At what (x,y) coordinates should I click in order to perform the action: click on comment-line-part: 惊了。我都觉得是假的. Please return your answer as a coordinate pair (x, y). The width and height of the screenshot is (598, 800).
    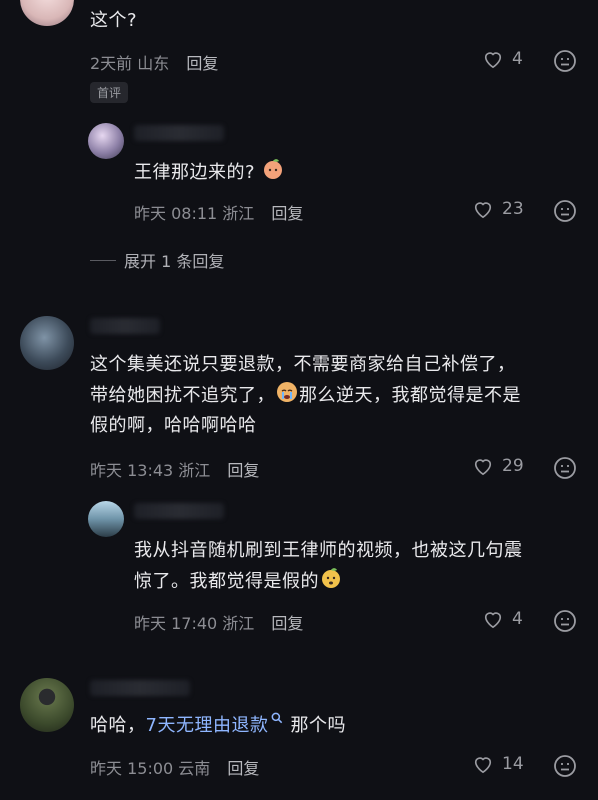
    Looking at the image, I should click on (226, 581).